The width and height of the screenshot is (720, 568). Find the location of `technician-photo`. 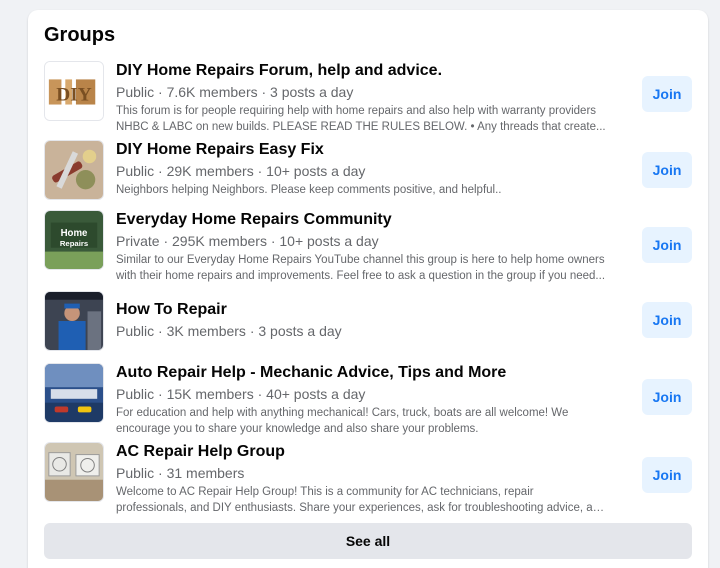

technician-photo is located at coordinates (74, 321).